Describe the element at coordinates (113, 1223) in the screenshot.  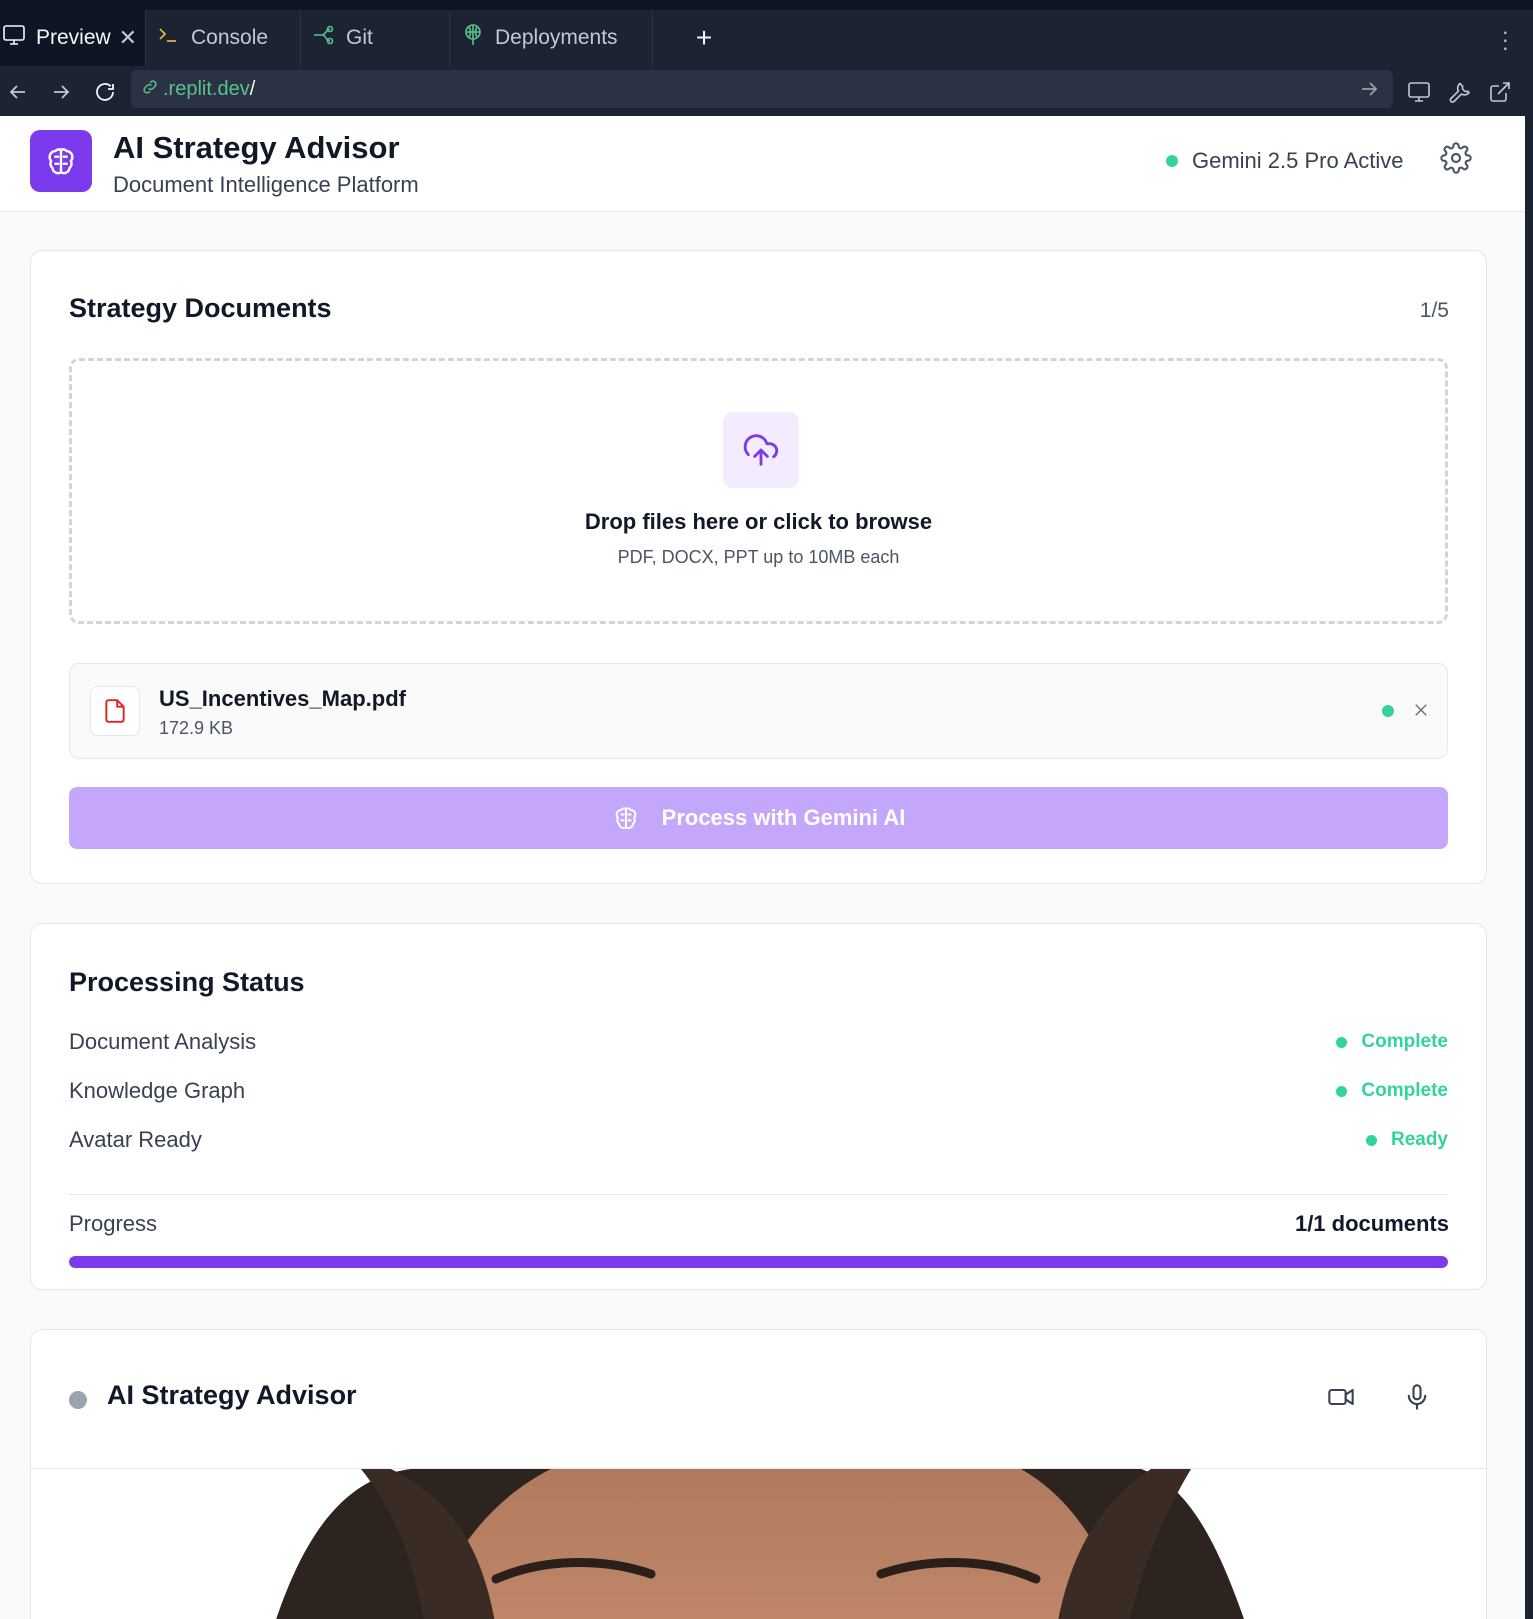
I see `progress-label: Progress` at that location.